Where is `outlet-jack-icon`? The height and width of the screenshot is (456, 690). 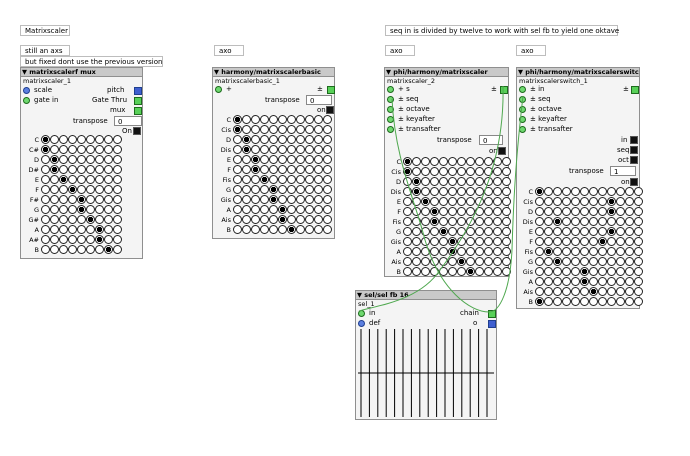
outlet-jack-icon is located at coordinates (504, 90).